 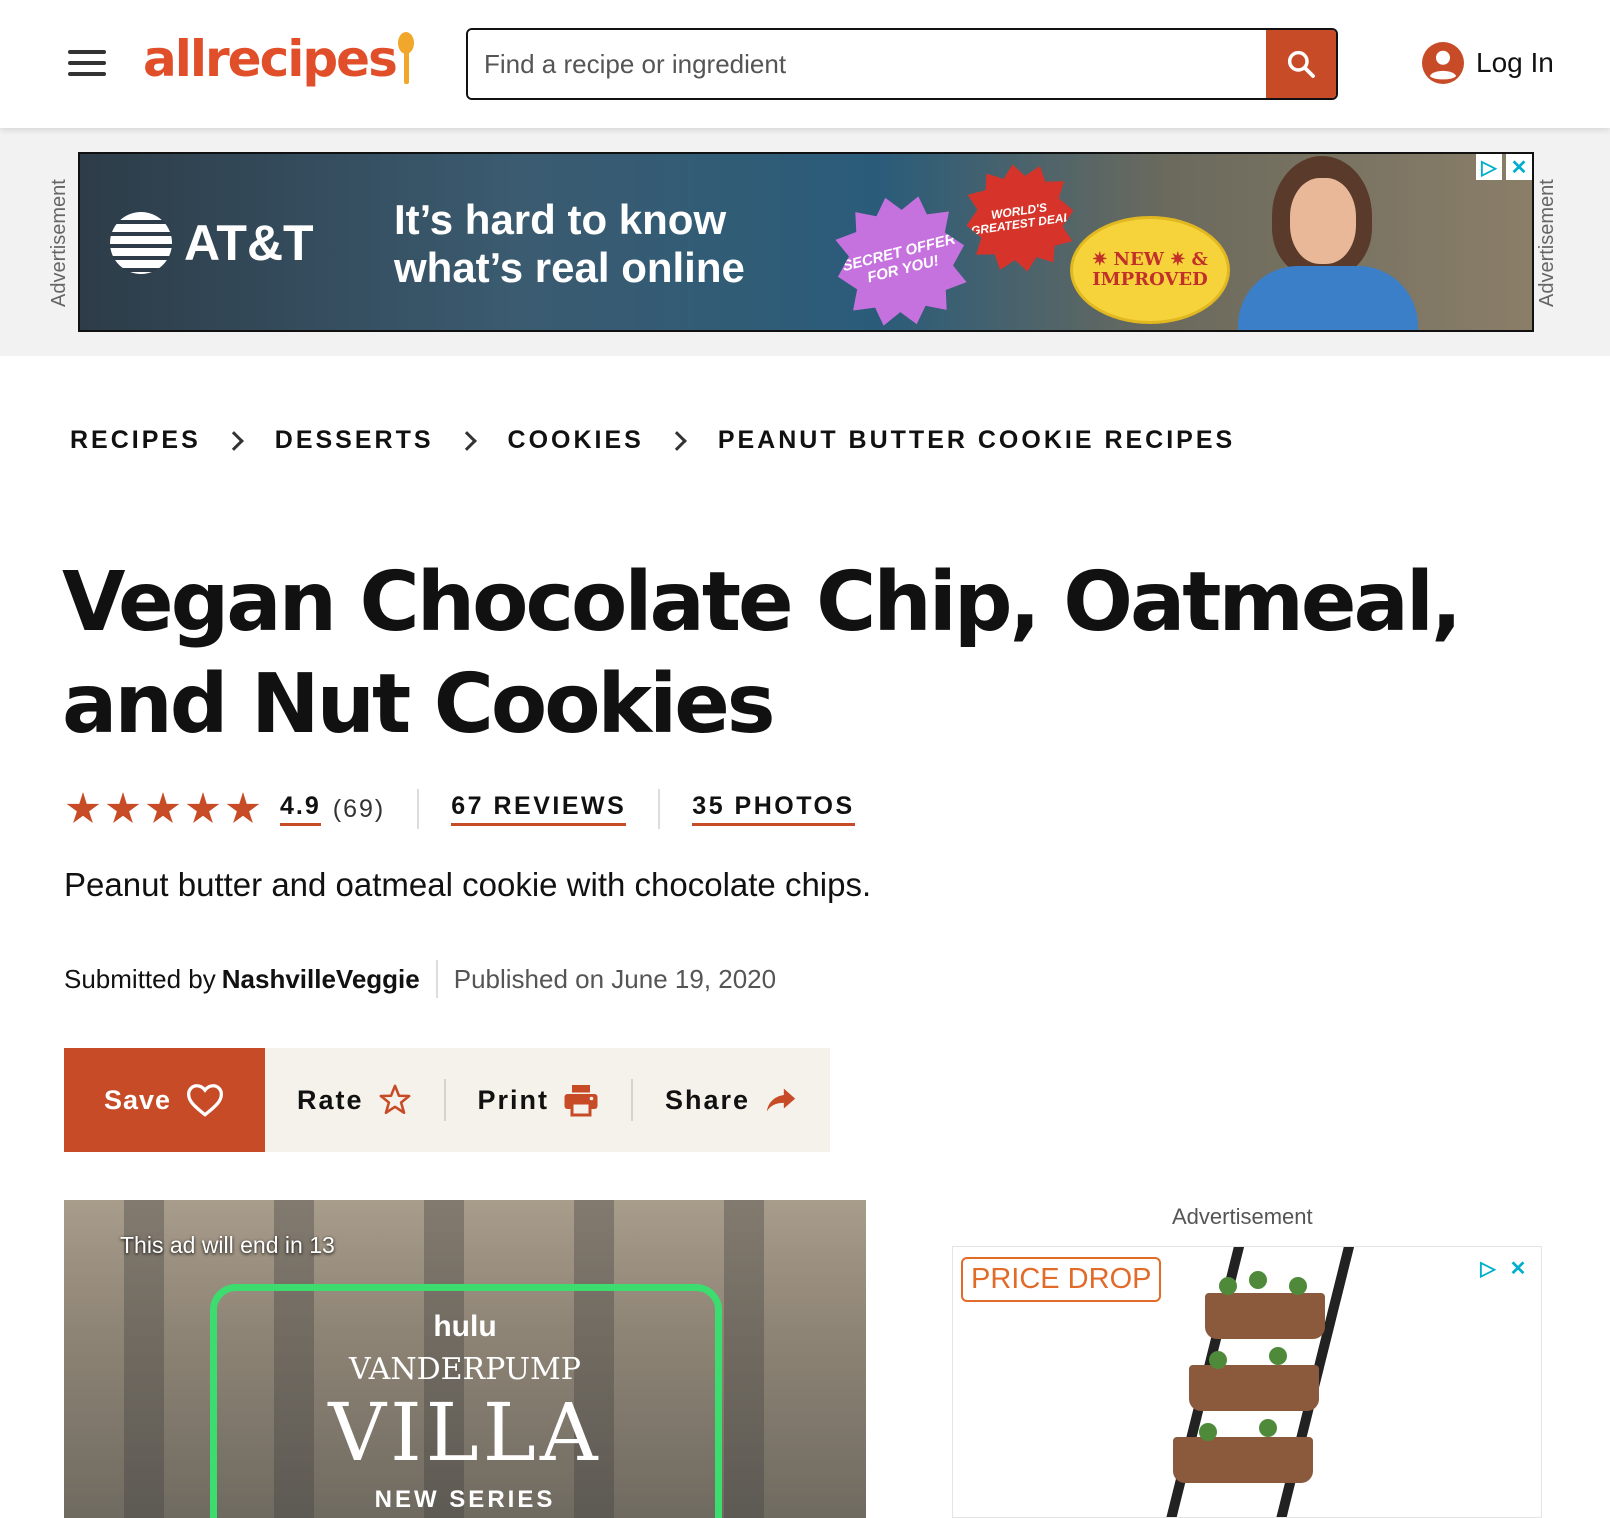 I want to click on secret-offer-burst: SECRET OFFER FOR YOU!, so click(x=901, y=257).